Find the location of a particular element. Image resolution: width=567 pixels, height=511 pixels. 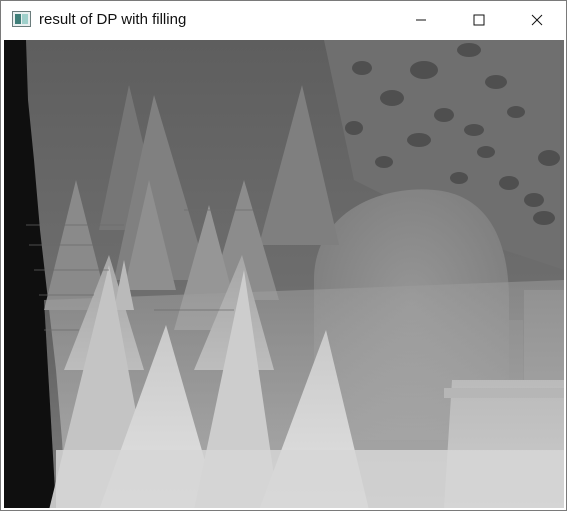

close-icon is located at coordinates (537, 20).